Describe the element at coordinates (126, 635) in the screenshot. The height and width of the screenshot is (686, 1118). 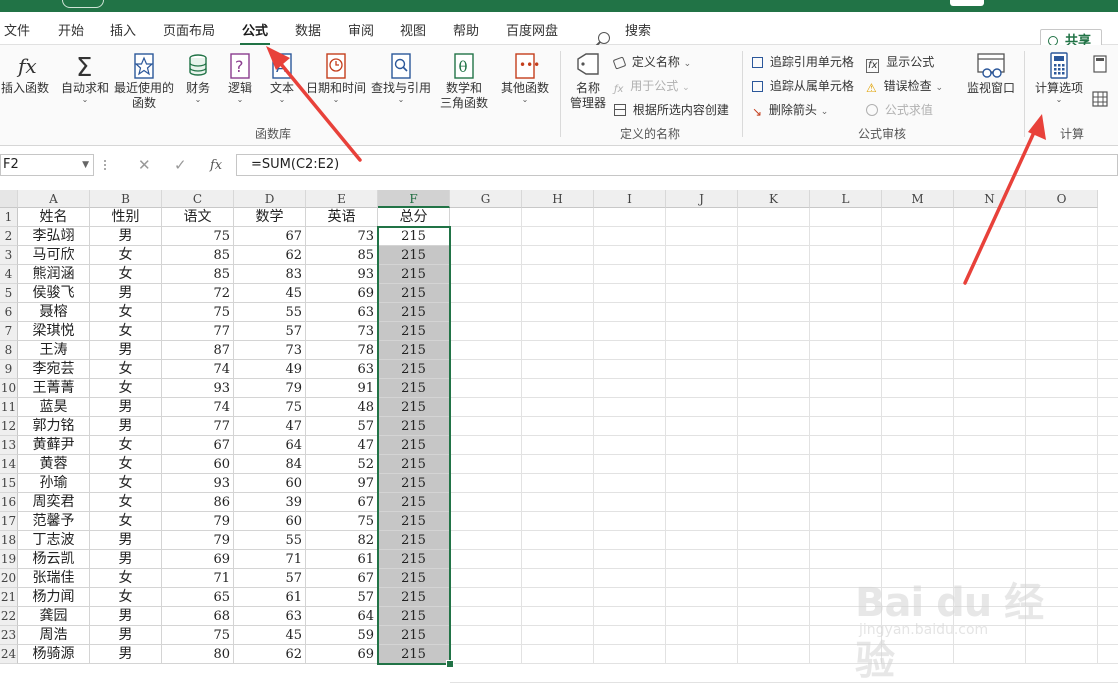
I see `cell-b23: 男` at that location.